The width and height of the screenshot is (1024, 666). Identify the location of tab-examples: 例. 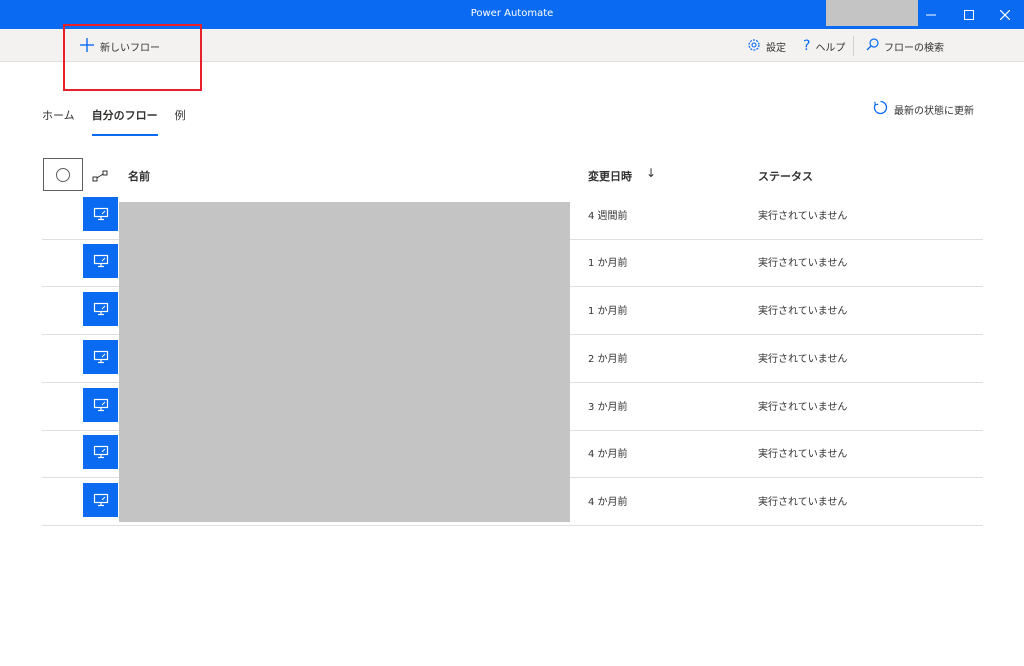
(180, 121).